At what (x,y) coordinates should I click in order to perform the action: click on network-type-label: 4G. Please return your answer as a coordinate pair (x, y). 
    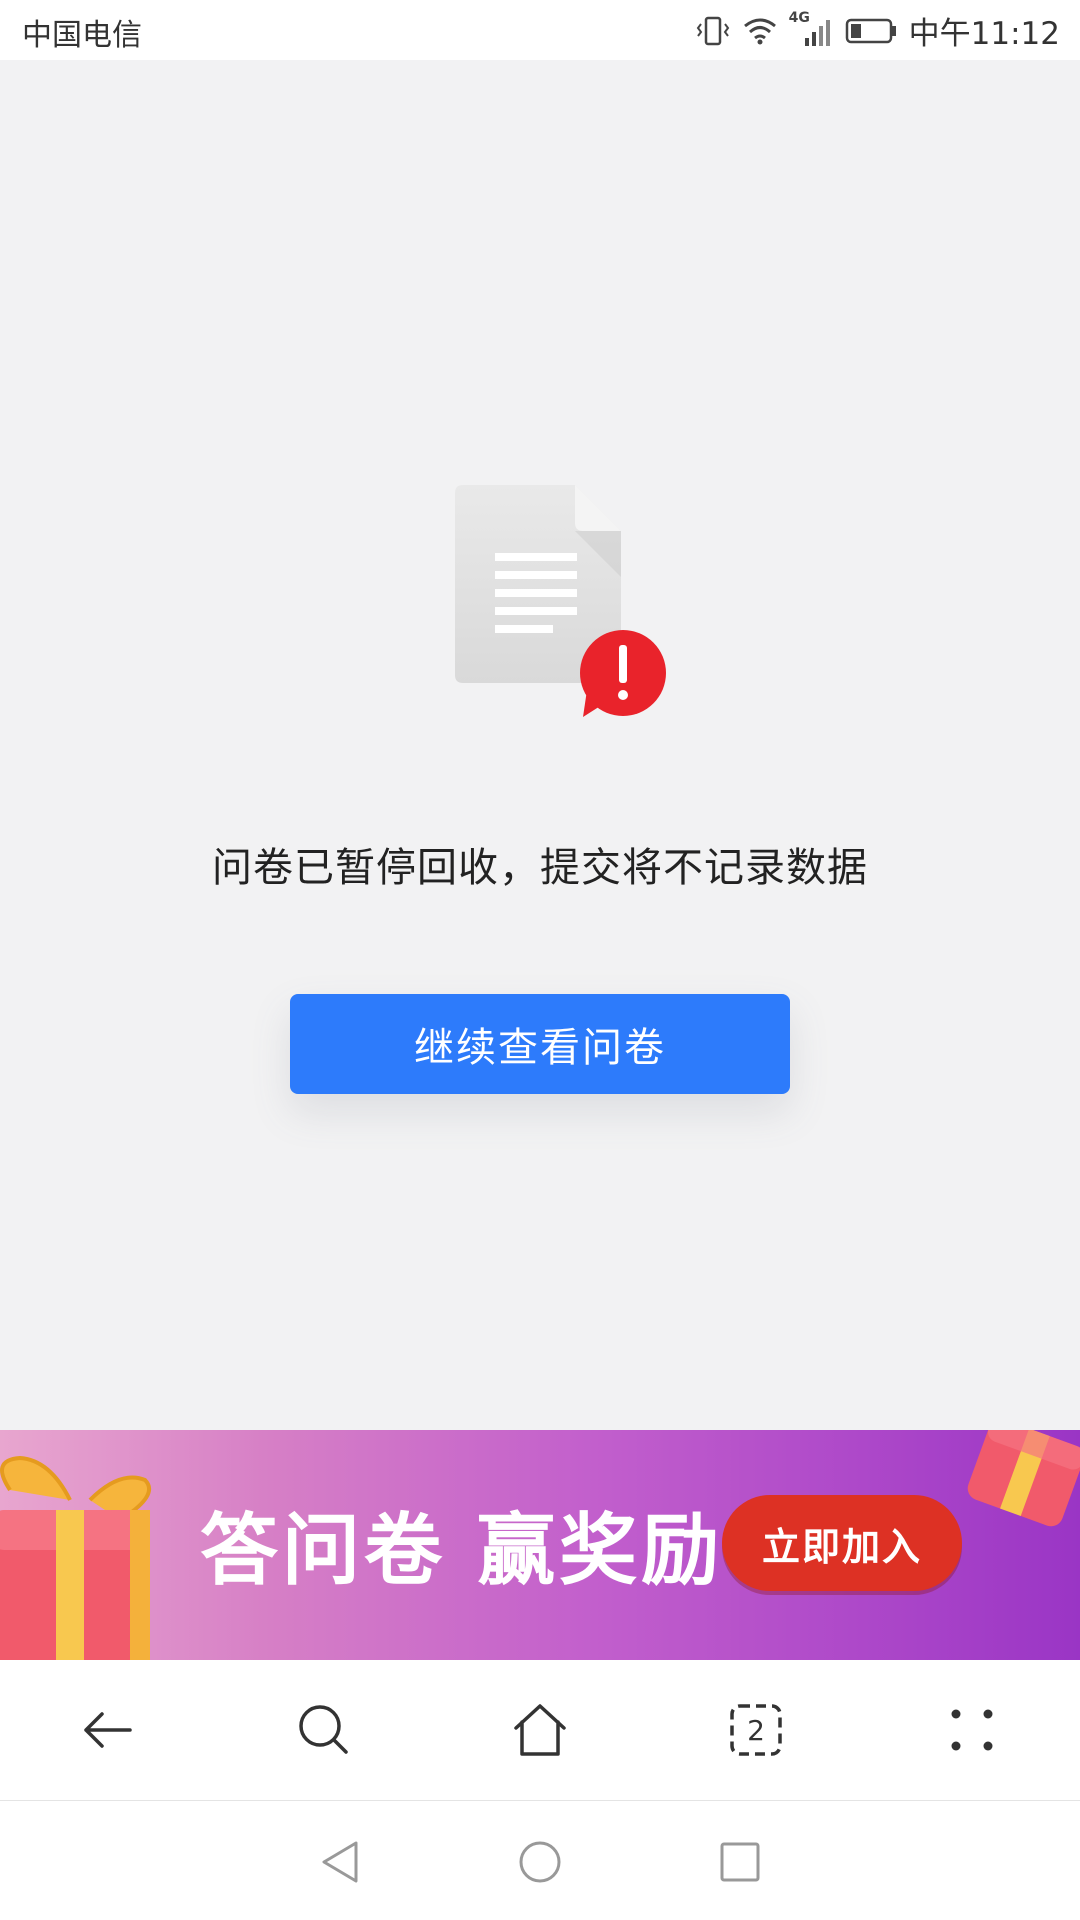
    Looking at the image, I should click on (799, 17).